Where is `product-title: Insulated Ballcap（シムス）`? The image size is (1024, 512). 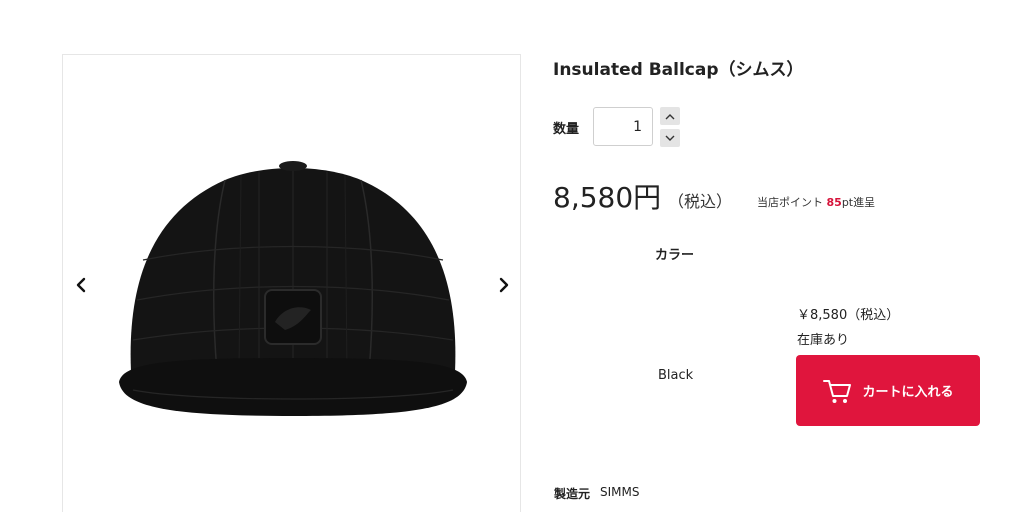 product-title: Insulated Ballcap（シムス） is located at coordinates (678, 70).